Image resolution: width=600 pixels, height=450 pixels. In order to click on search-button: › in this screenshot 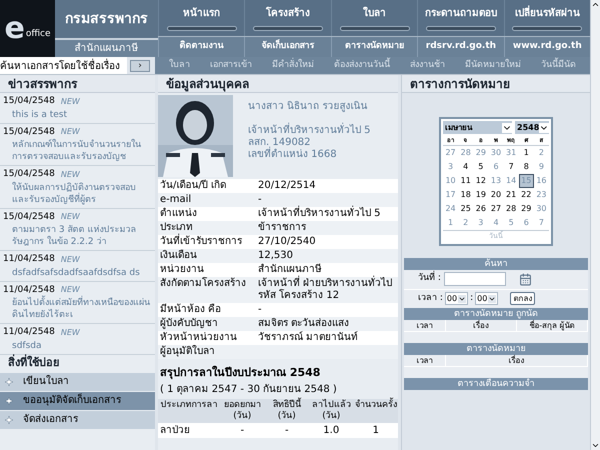, I will do `click(140, 66)`.